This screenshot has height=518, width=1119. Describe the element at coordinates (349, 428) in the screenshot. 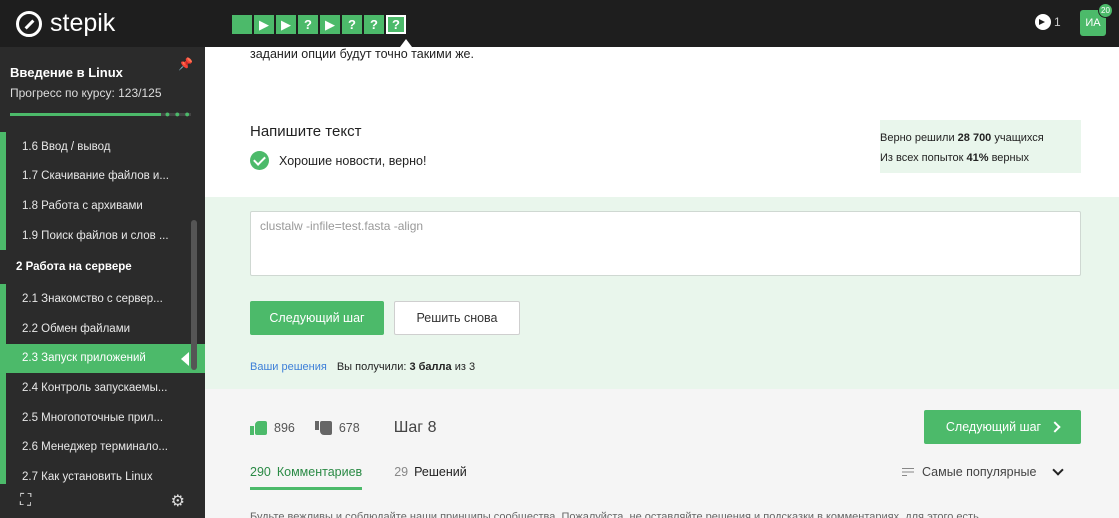

I see `dislikes-count: 678` at that location.